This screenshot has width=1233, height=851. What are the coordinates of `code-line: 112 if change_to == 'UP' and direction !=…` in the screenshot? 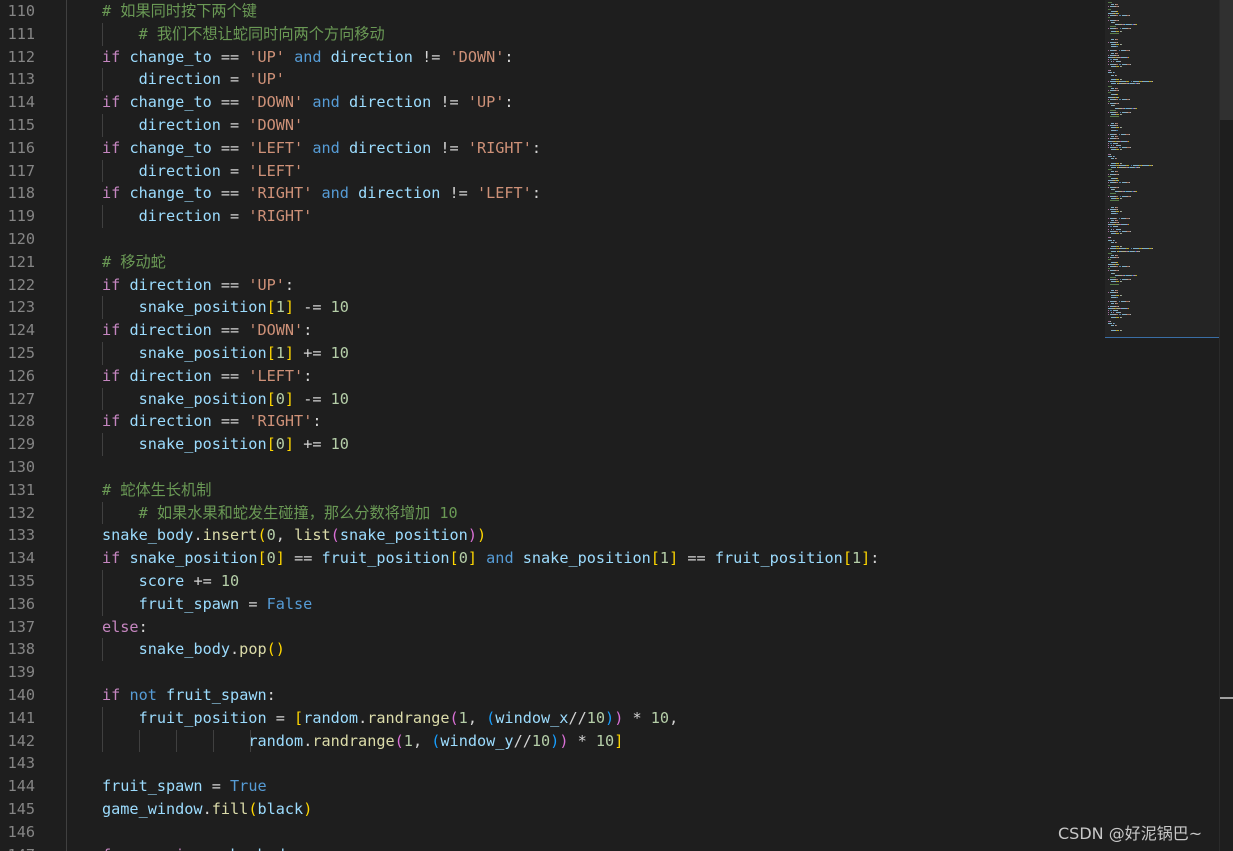 It's located at (552, 57).